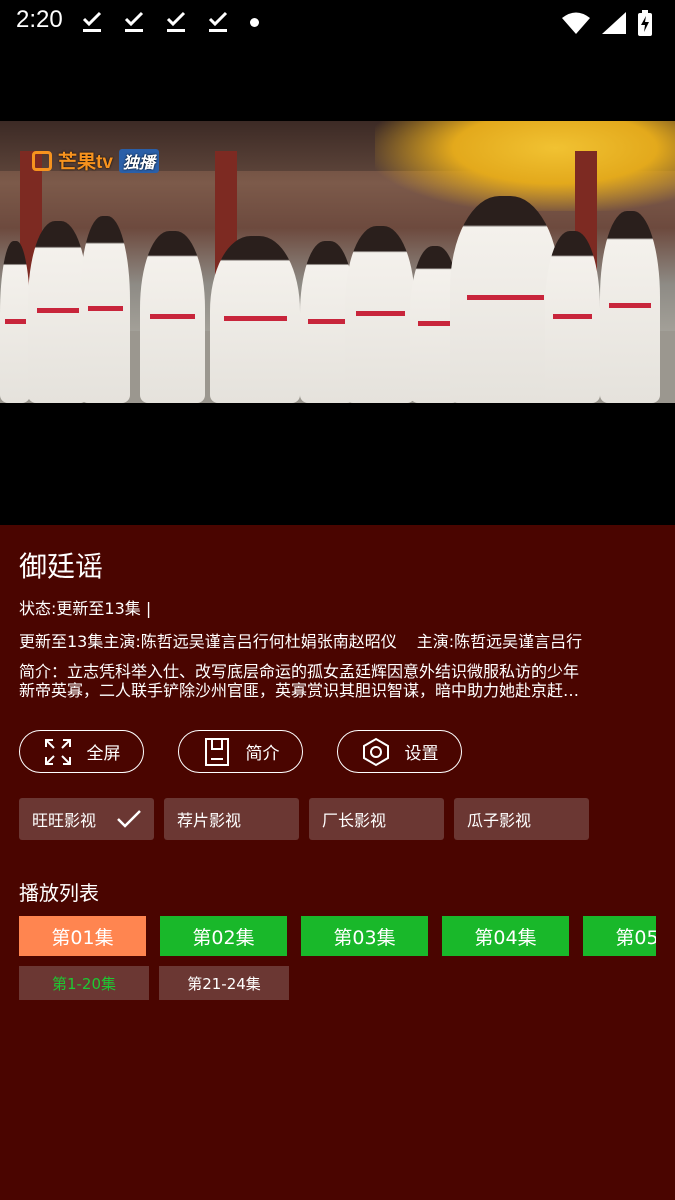  Describe the element at coordinates (364, 936) in the screenshot. I see `episode-button-03: 第03集` at that location.